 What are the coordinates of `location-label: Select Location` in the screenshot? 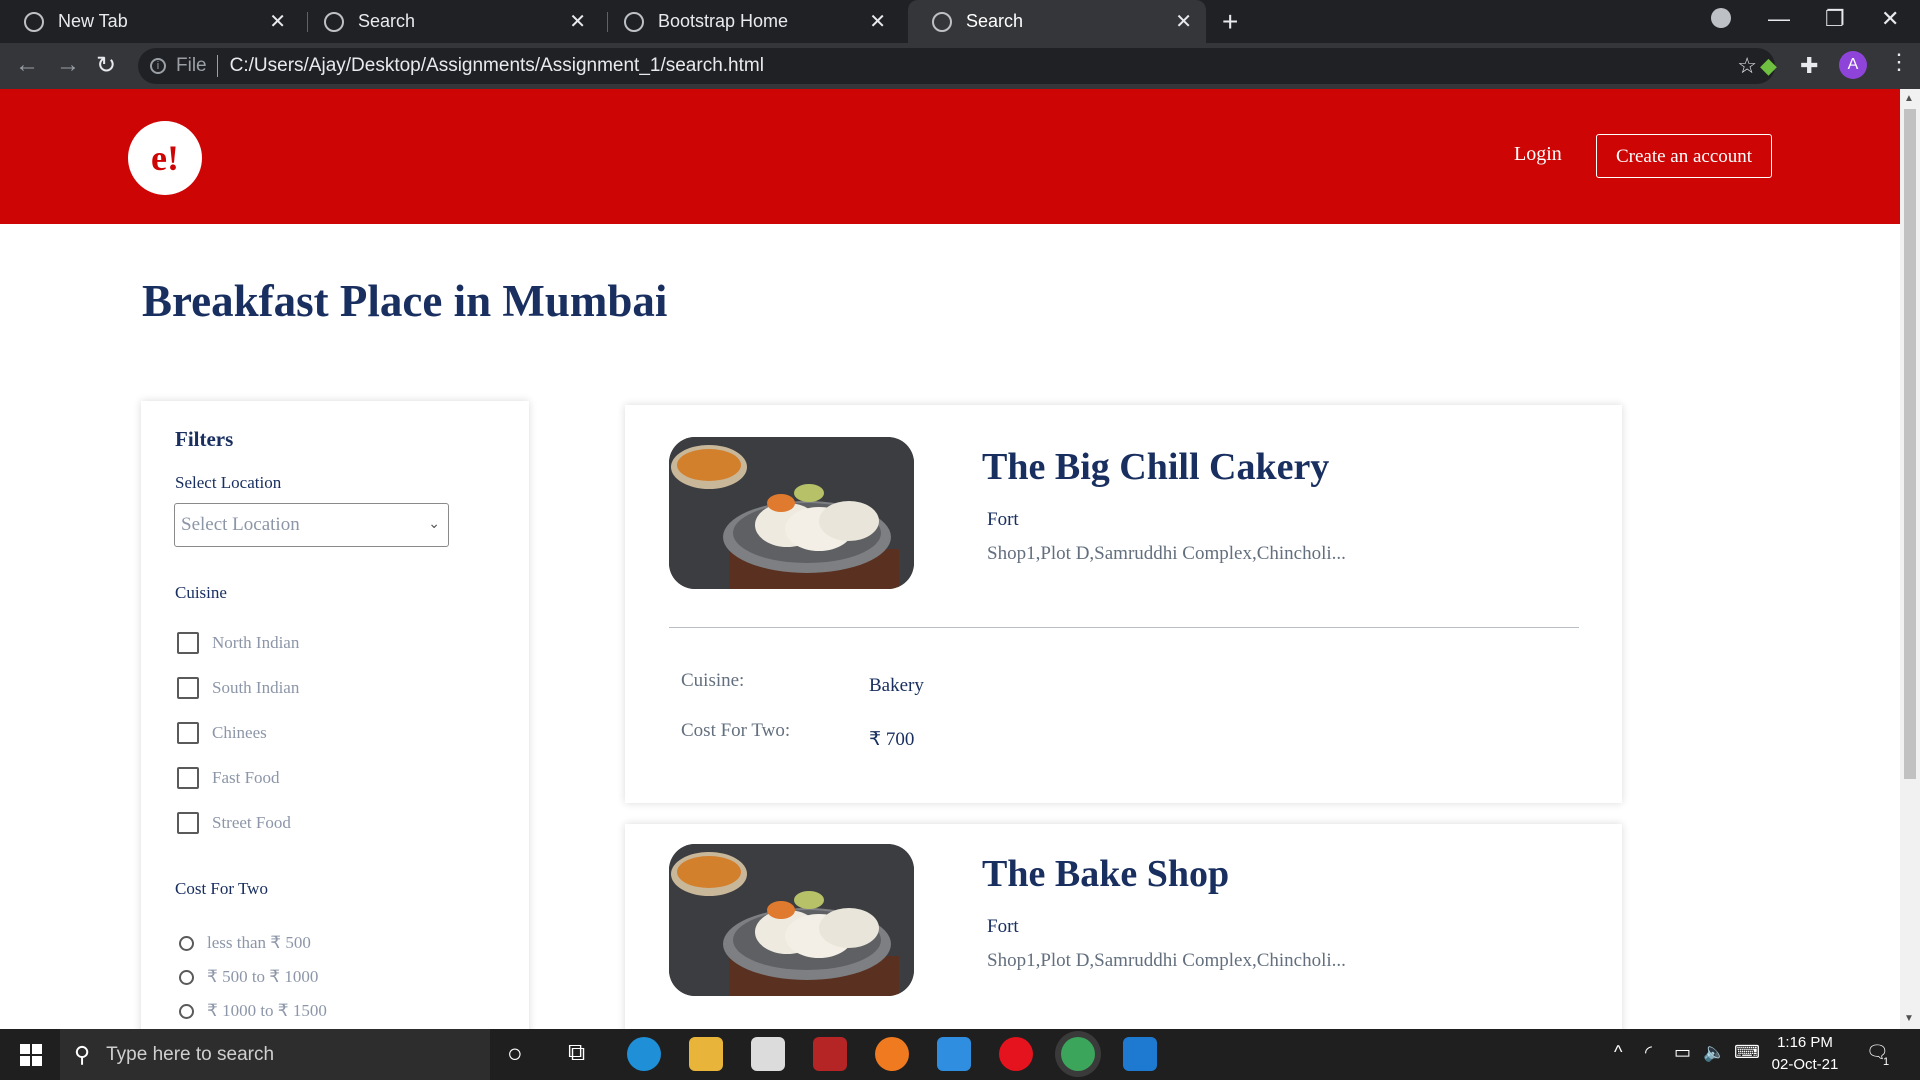 It's located at (228, 482).